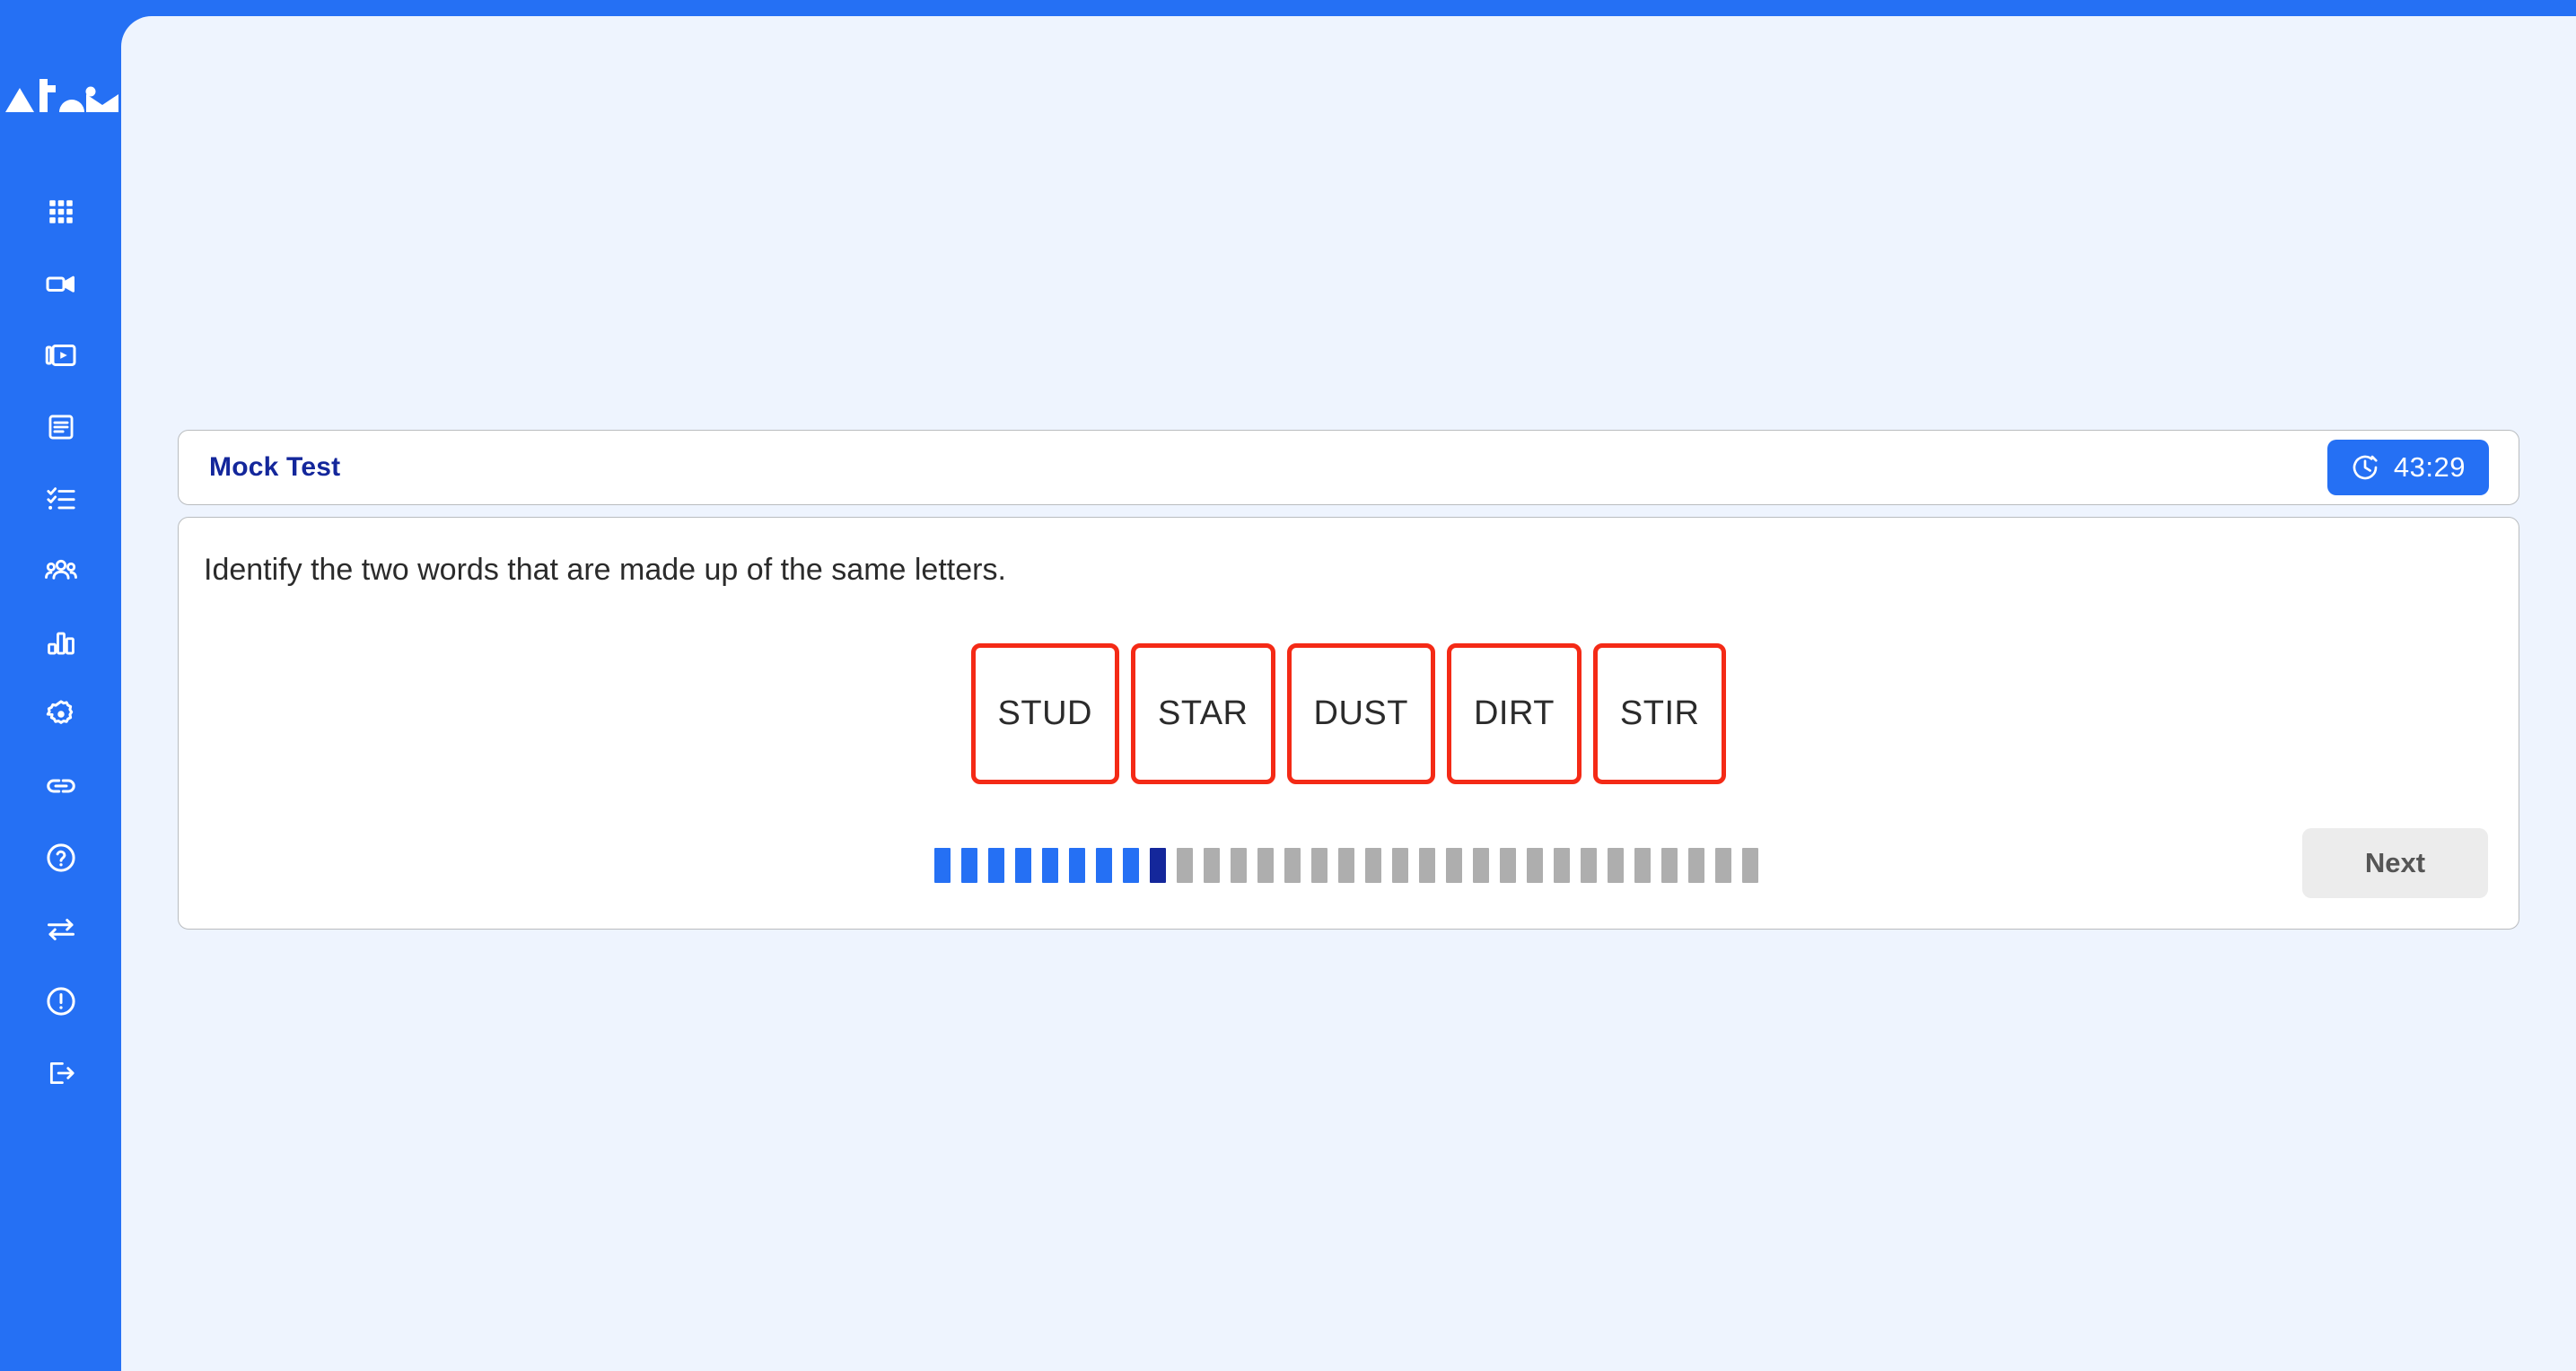 This screenshot has height=1371, width=2576. Describe the element at coordinates (1659, 713) in the screenshot. I see `answer-option: STIR` at that location.